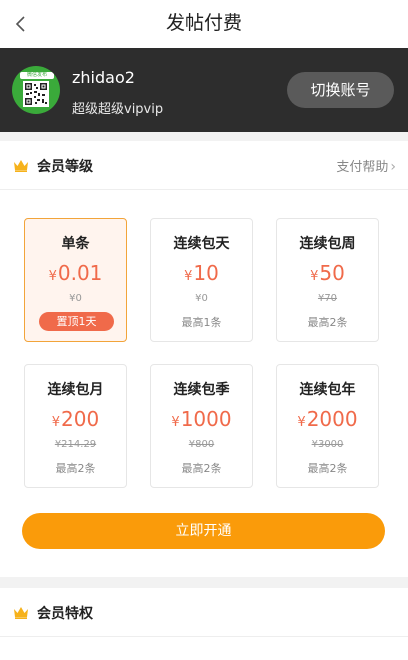 The image size is (408, 660). I want to click on user-level: 超级超级vipvip, so click(118, 109).